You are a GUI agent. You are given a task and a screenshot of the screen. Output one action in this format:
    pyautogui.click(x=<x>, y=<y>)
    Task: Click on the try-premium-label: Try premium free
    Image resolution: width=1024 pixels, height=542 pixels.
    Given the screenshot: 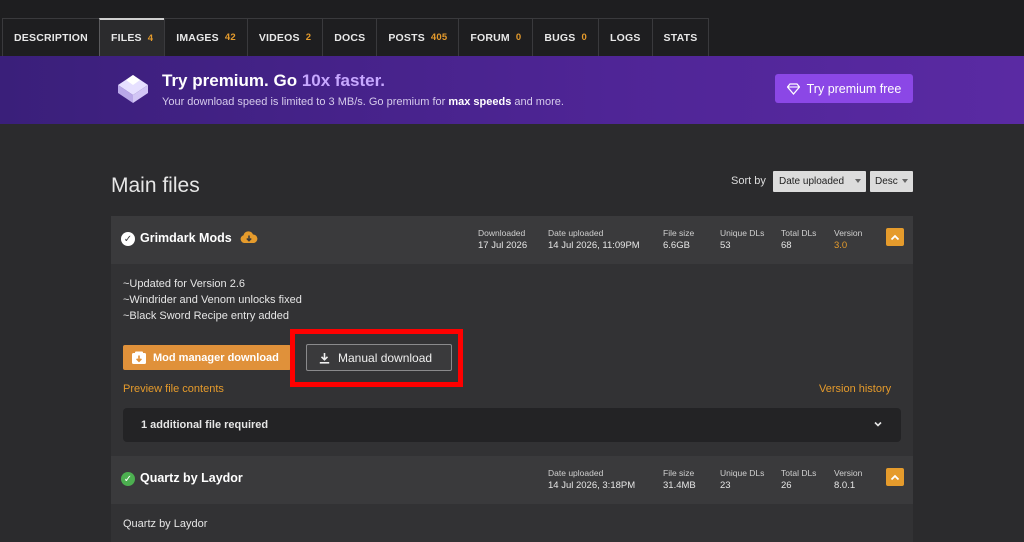 What is the action you would take?
    pyautogui.click(x=854, y=88)
    